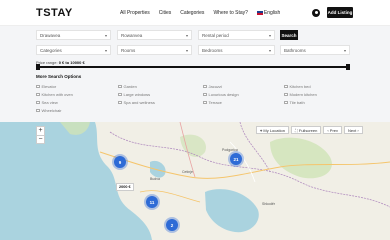 The height and width of the screenshot is (240, 390). I want to click on fullscreen-button: ⛶ Fullscreen, so click(306, 130).